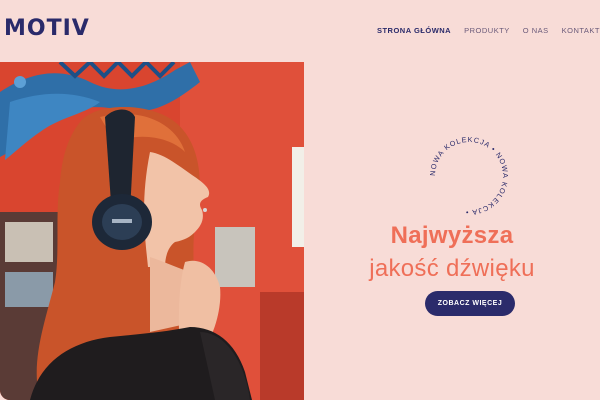 This screenshot has width=600, height=400. Describe the element at coordinates (452, 235) in the screenshot. I see `hero-headline-line1: Najwyższa` at that location.